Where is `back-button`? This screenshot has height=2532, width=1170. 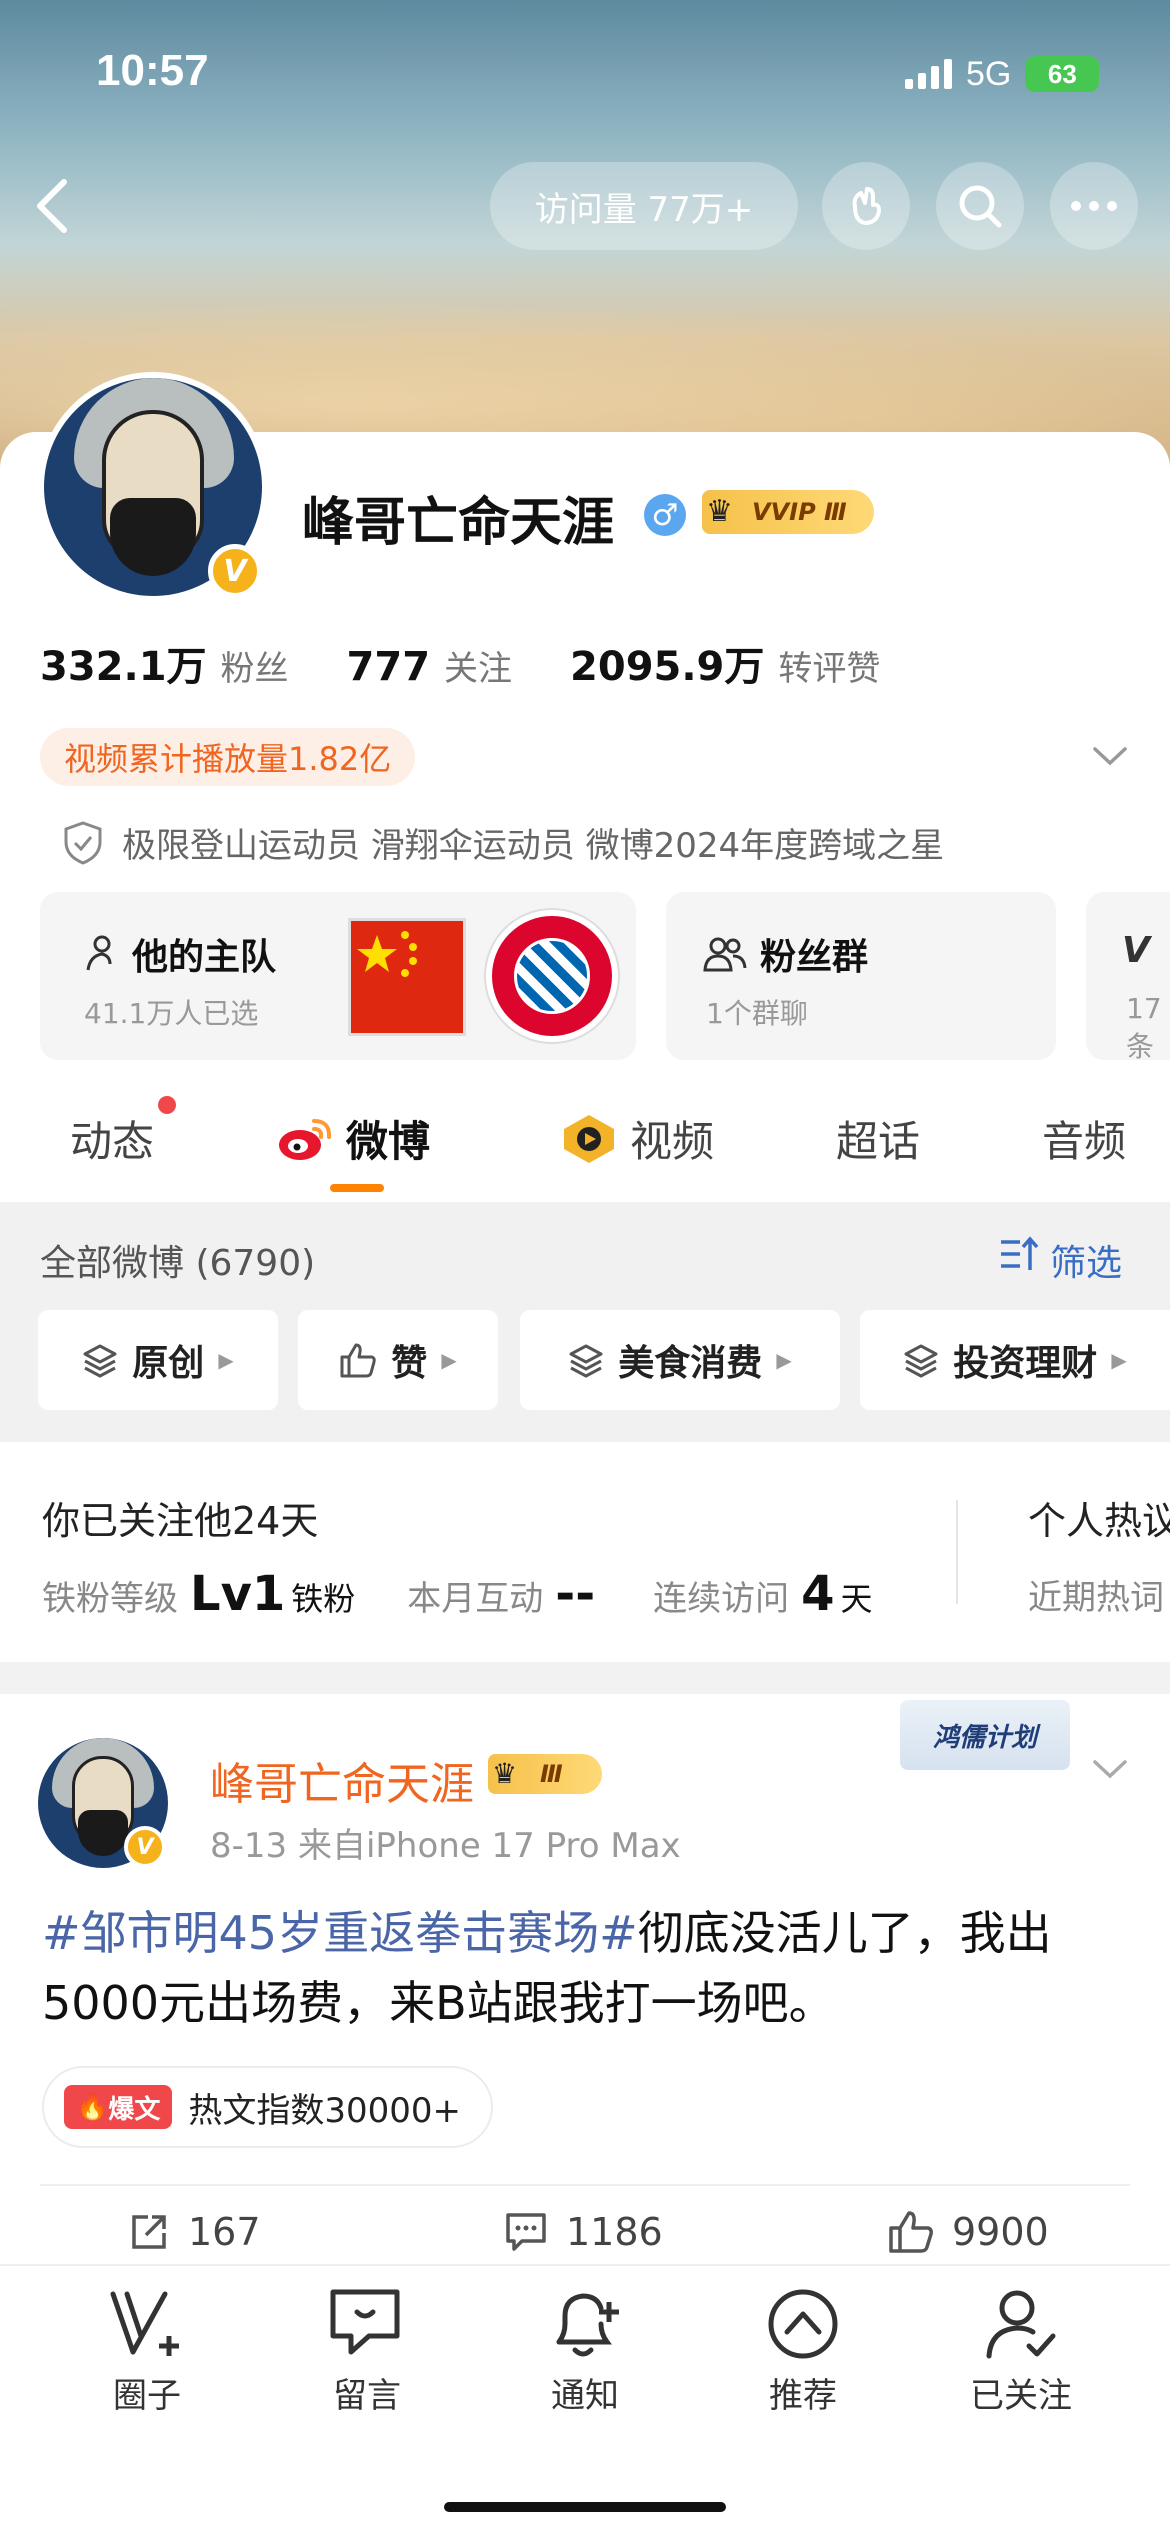 back-button is located at coordinates (57, 206).